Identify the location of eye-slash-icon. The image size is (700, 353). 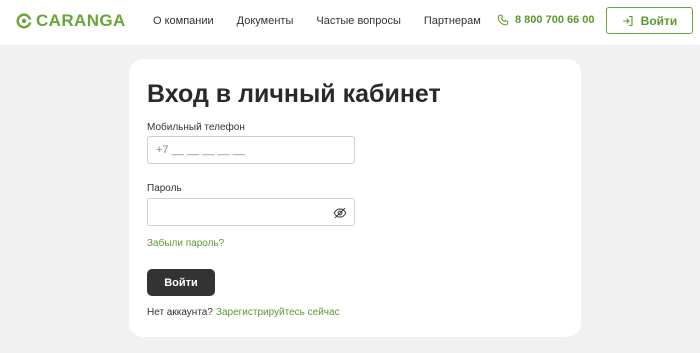
(340, 213).